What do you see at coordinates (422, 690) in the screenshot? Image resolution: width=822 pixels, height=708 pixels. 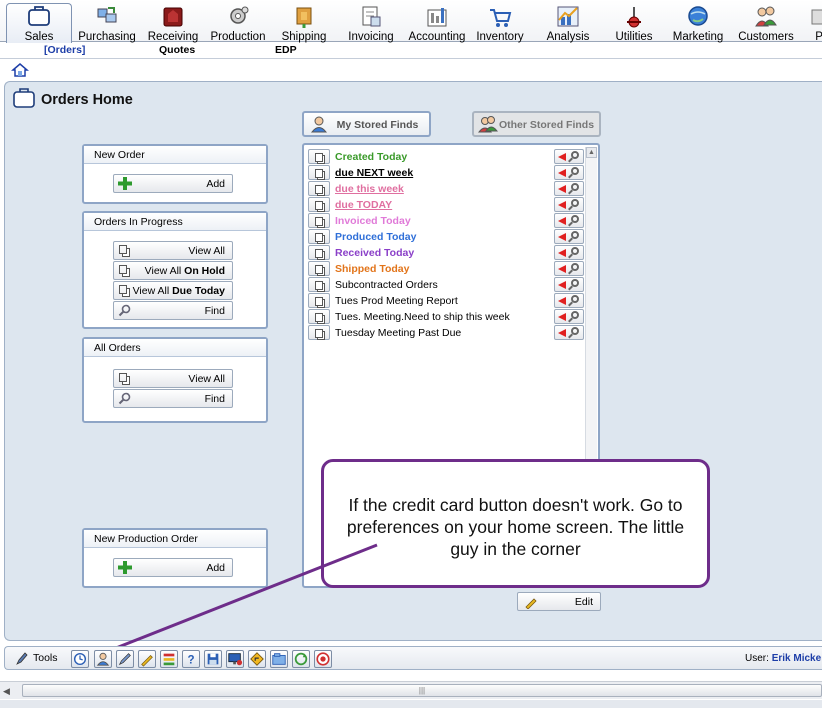 I see `scroll-thumb: |||` at bounding box center [422, 690].